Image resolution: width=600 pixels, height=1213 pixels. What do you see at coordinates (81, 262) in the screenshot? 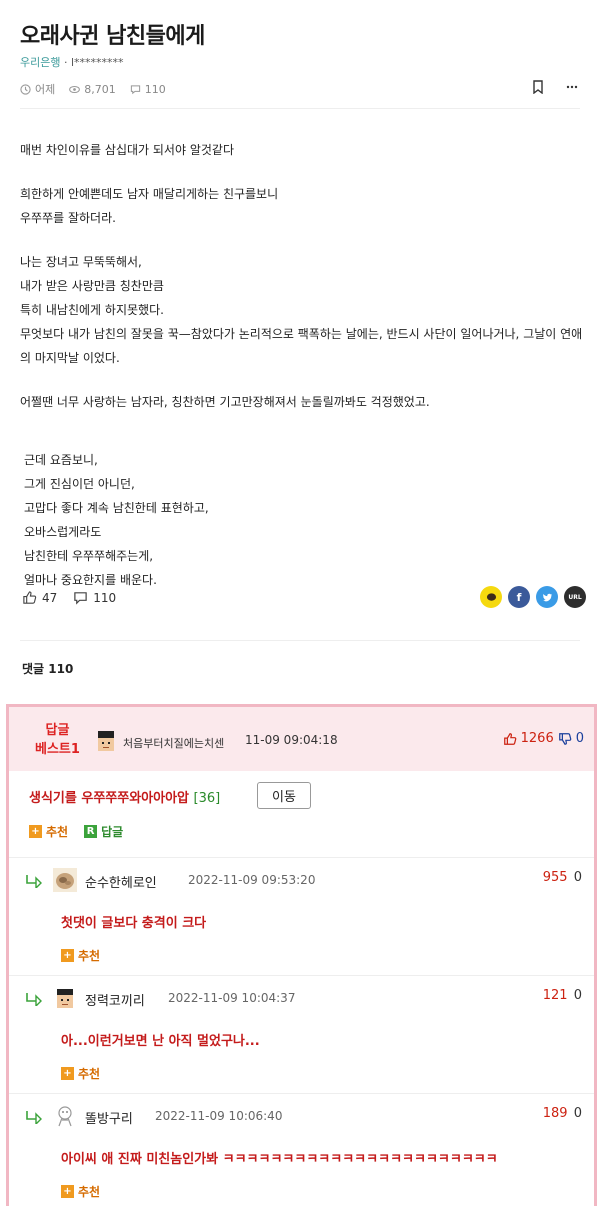
I see `body-line: 나는 장녀고 무뚝뚝해서,` at bounding box center [81, 262].